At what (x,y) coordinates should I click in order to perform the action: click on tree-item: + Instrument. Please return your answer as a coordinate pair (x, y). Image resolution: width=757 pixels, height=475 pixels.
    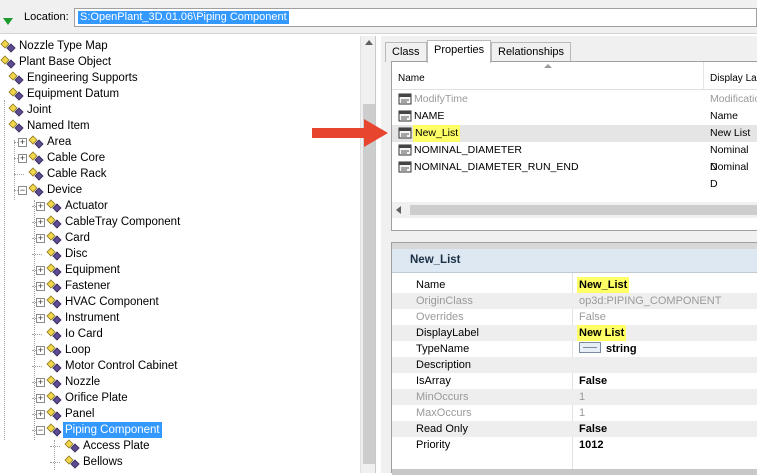
    Looking at the image, I should click on (179, 318).